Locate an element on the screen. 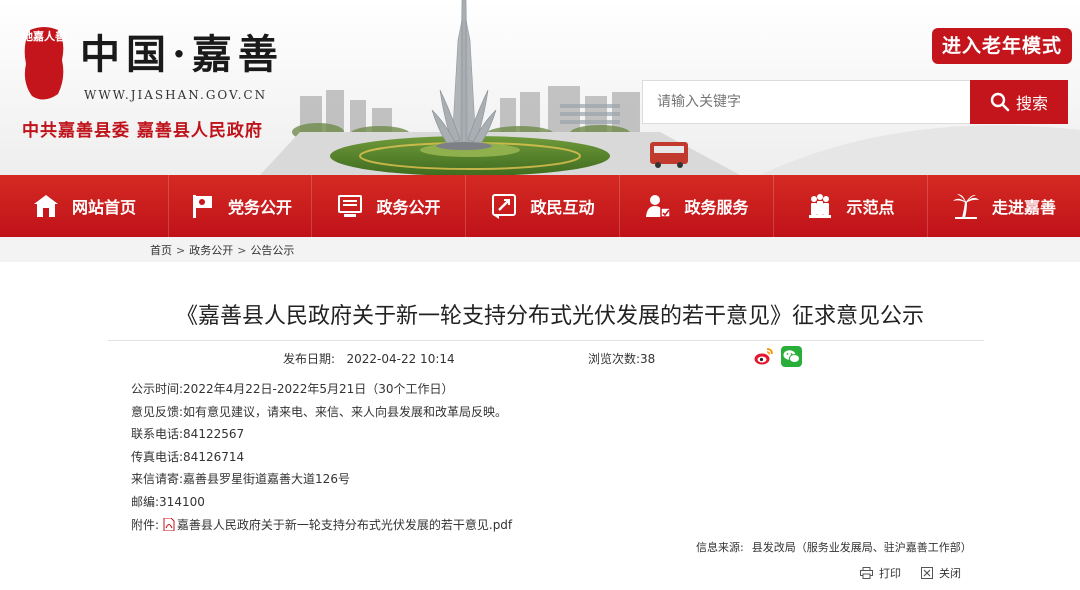  view-count: 浏览次数:38 is located at coordinates (621, 358).